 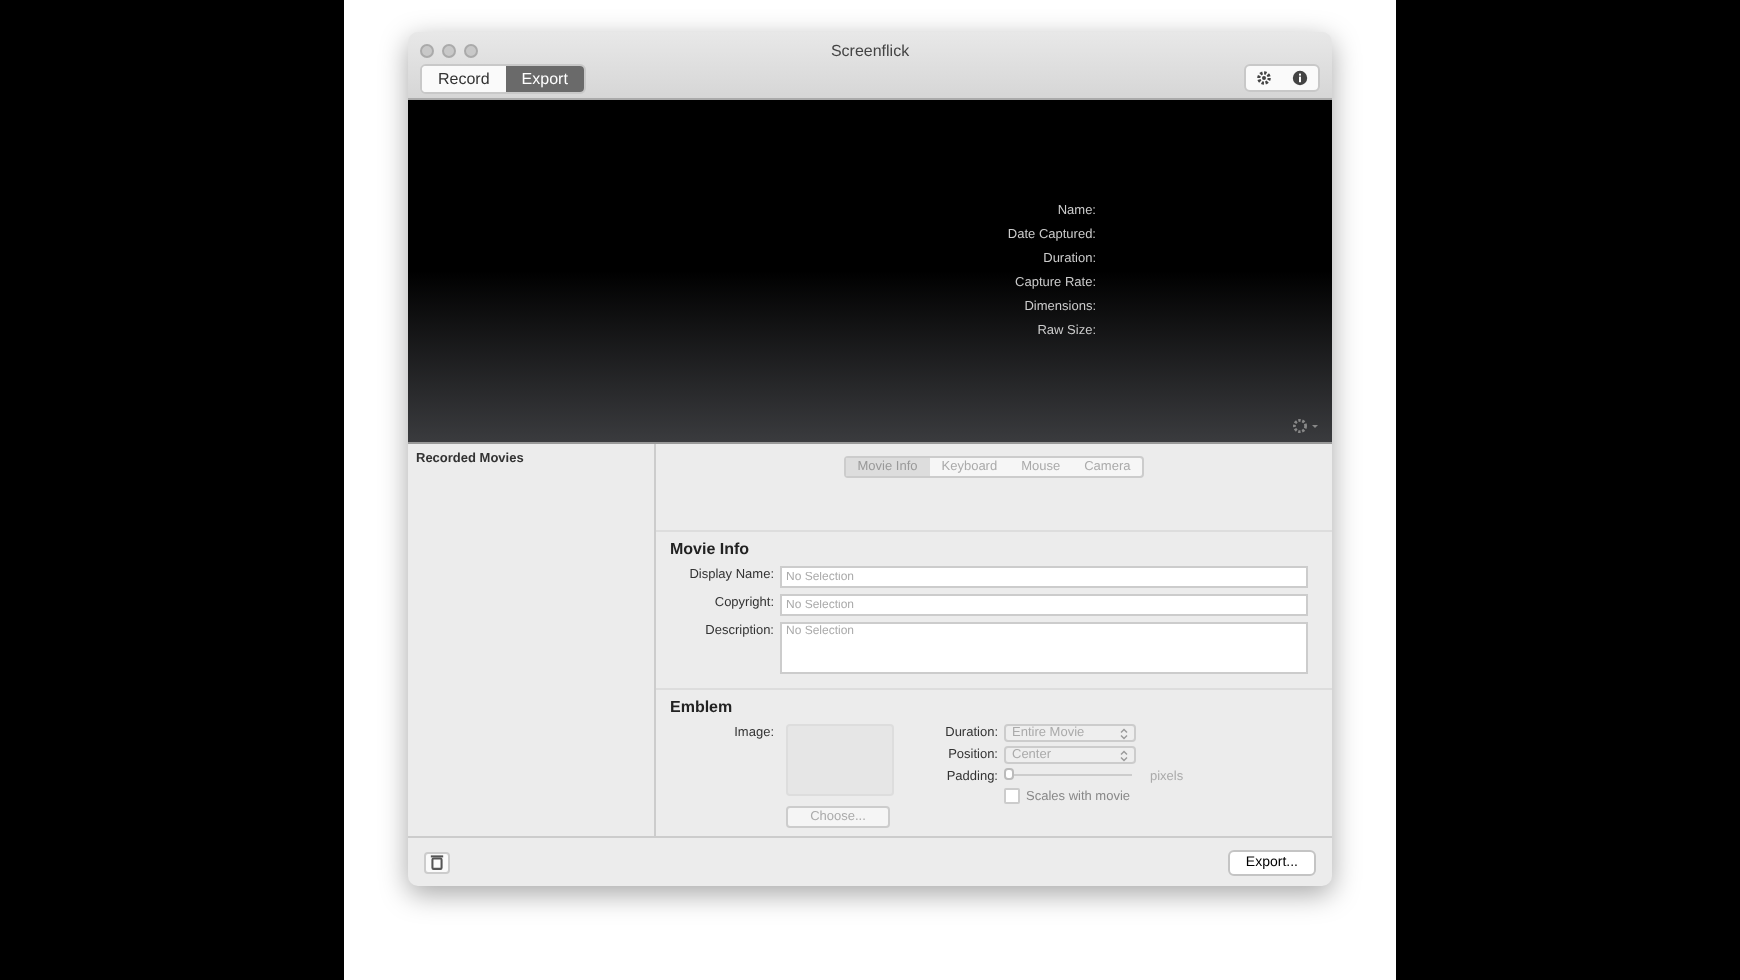 What do you see at coordinates (711, 549) in the screenshot?
I see `section-heading: Movie Info` at bounding box center [711, 549].